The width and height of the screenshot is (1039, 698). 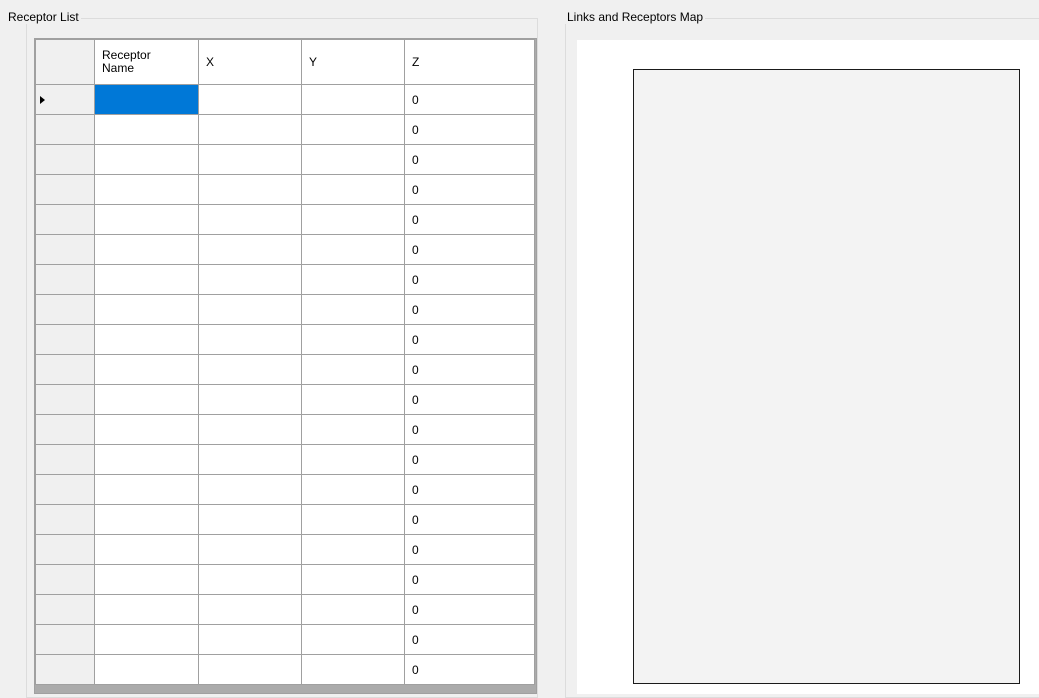 I want to click on column-header-z: Z, so click(x=469, y=62).